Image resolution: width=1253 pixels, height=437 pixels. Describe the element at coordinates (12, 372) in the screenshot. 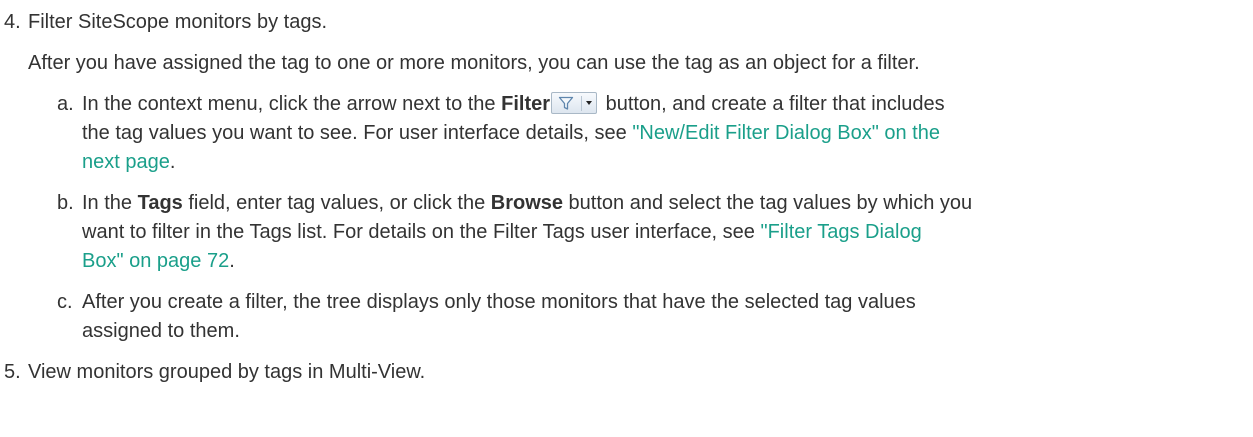

I see `step-5-number: 5.` at that location.